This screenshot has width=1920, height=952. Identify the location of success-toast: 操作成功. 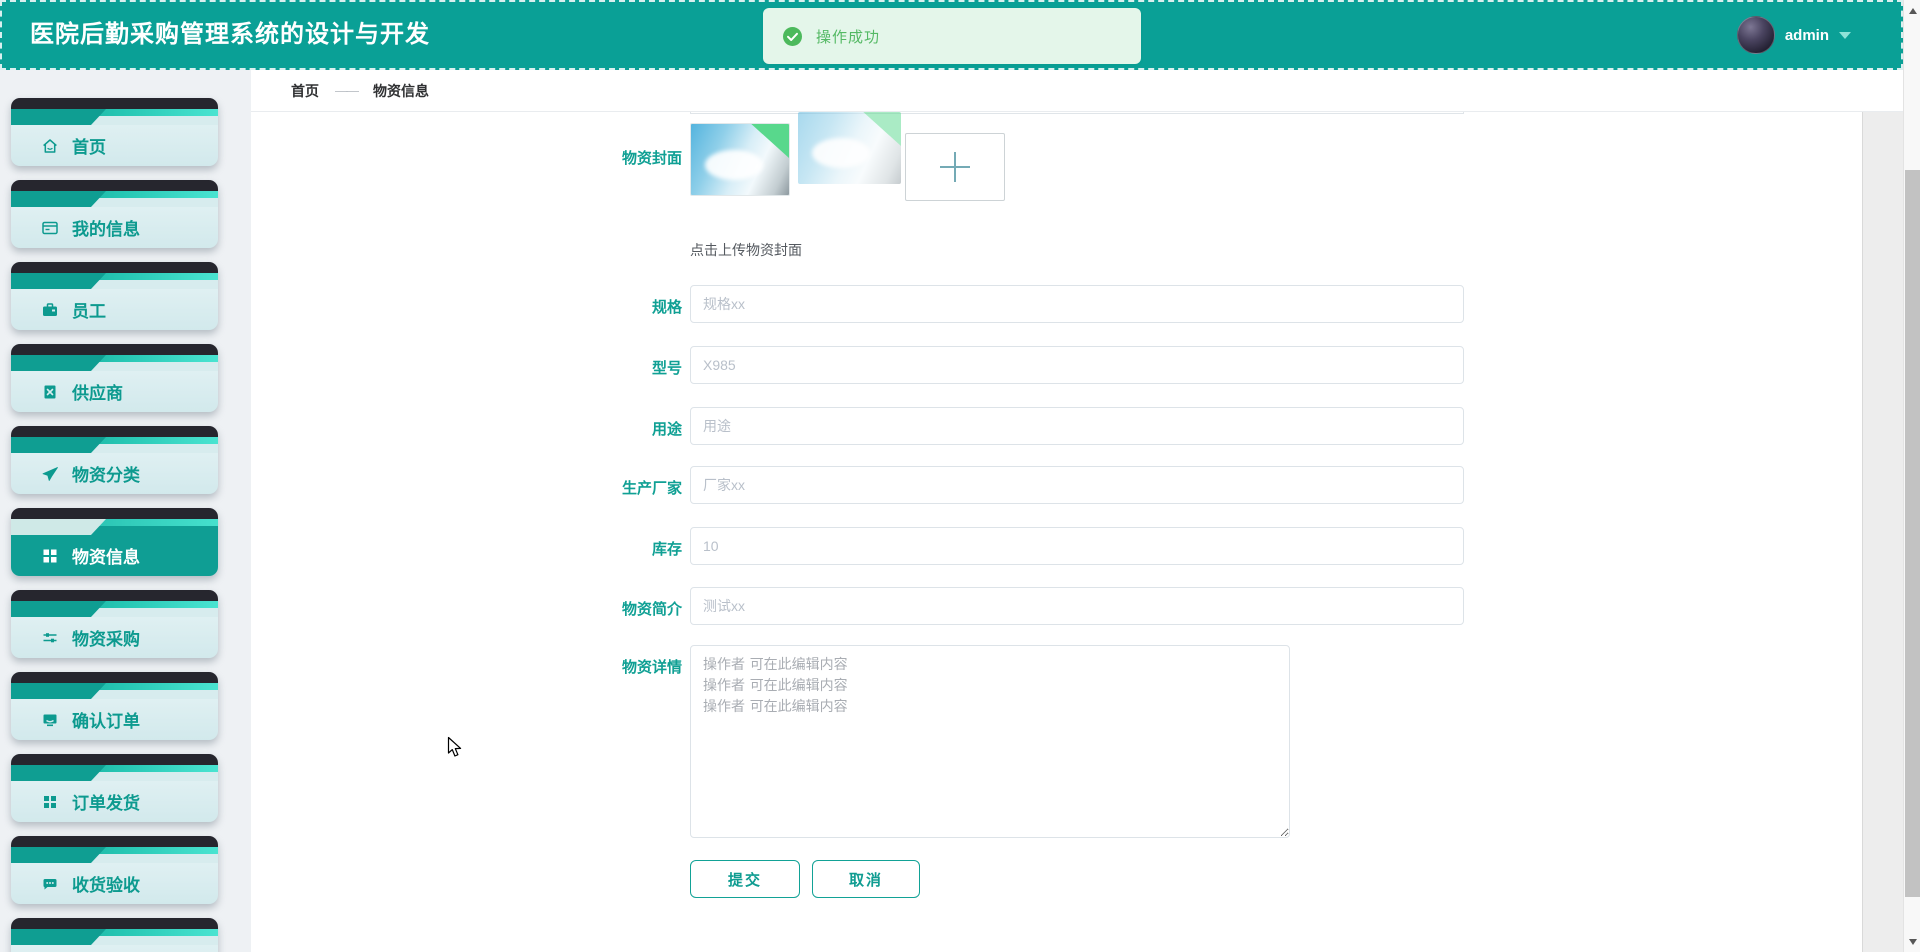
(952, 36).